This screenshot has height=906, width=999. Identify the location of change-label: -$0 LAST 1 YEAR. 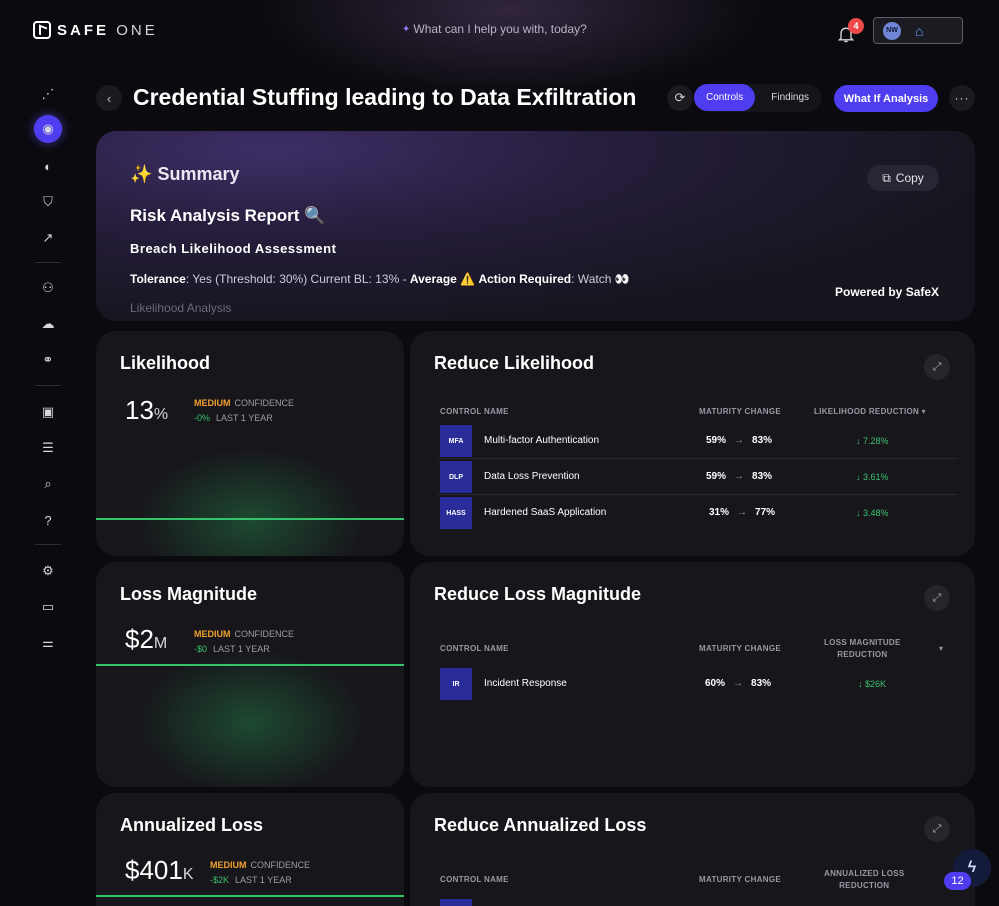
(232, 649).